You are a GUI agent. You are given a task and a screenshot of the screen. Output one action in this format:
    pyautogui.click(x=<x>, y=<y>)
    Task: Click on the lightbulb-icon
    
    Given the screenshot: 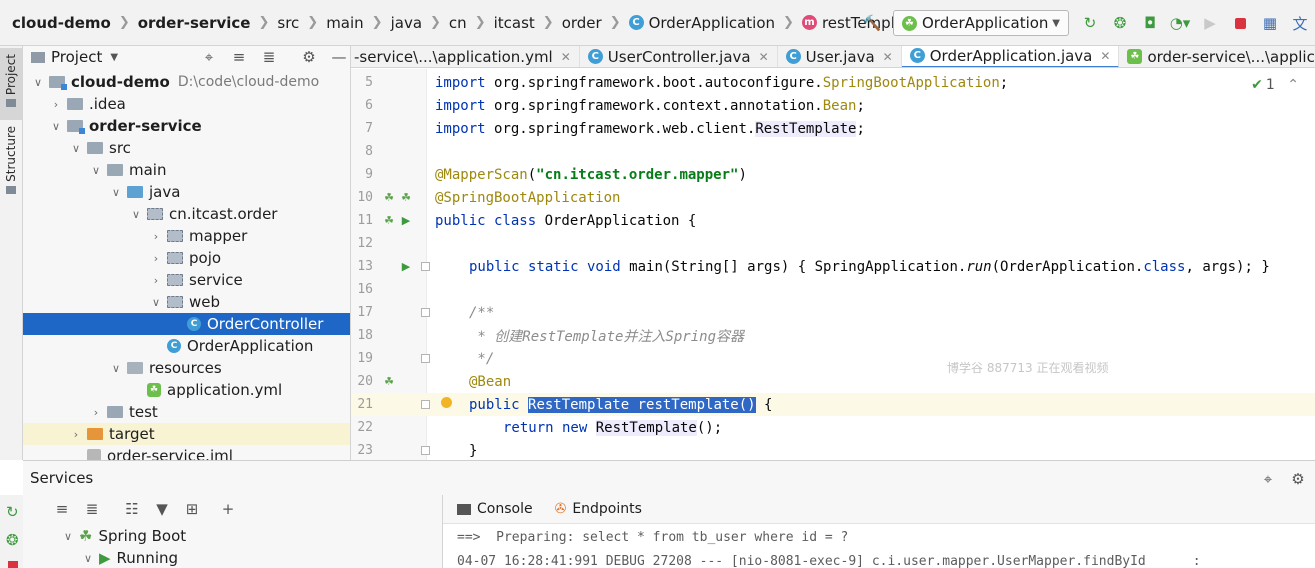 What is the action you would take?
    pyautogui.click(x=447, y=404)
    